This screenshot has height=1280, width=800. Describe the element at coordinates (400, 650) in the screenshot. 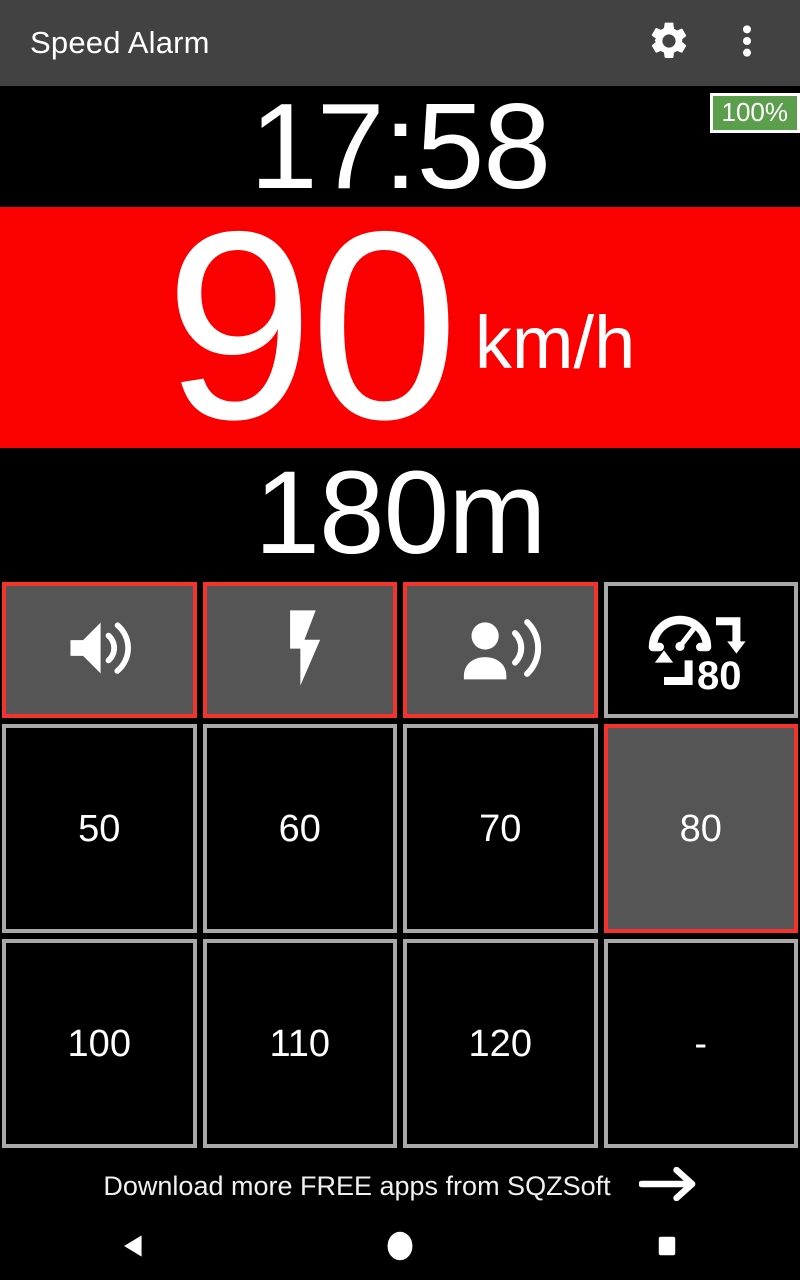

I see `toggle-row: 80` at that location.